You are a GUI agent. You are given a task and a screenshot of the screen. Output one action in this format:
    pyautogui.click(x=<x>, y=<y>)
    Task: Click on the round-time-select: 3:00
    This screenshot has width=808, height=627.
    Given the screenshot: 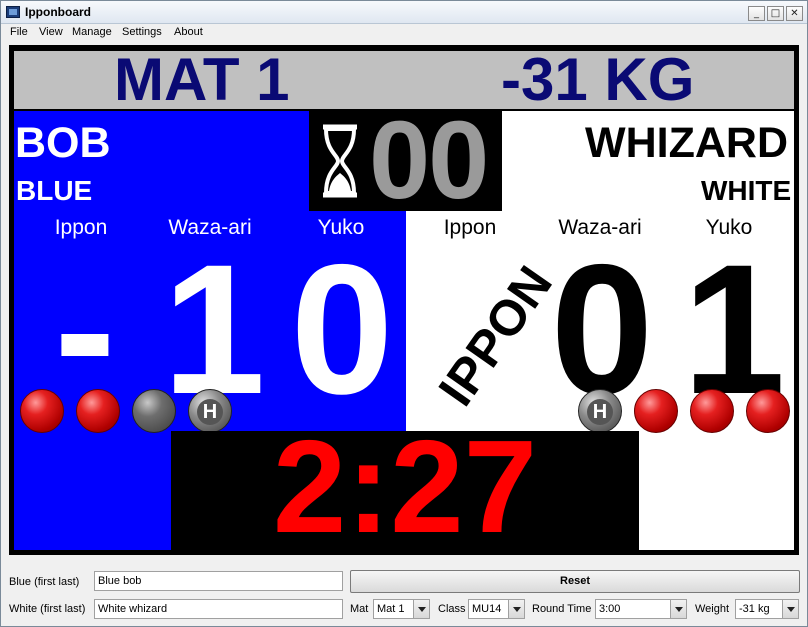 What is the action you would take?
    pyautogui.click(x=641, y=609)
    